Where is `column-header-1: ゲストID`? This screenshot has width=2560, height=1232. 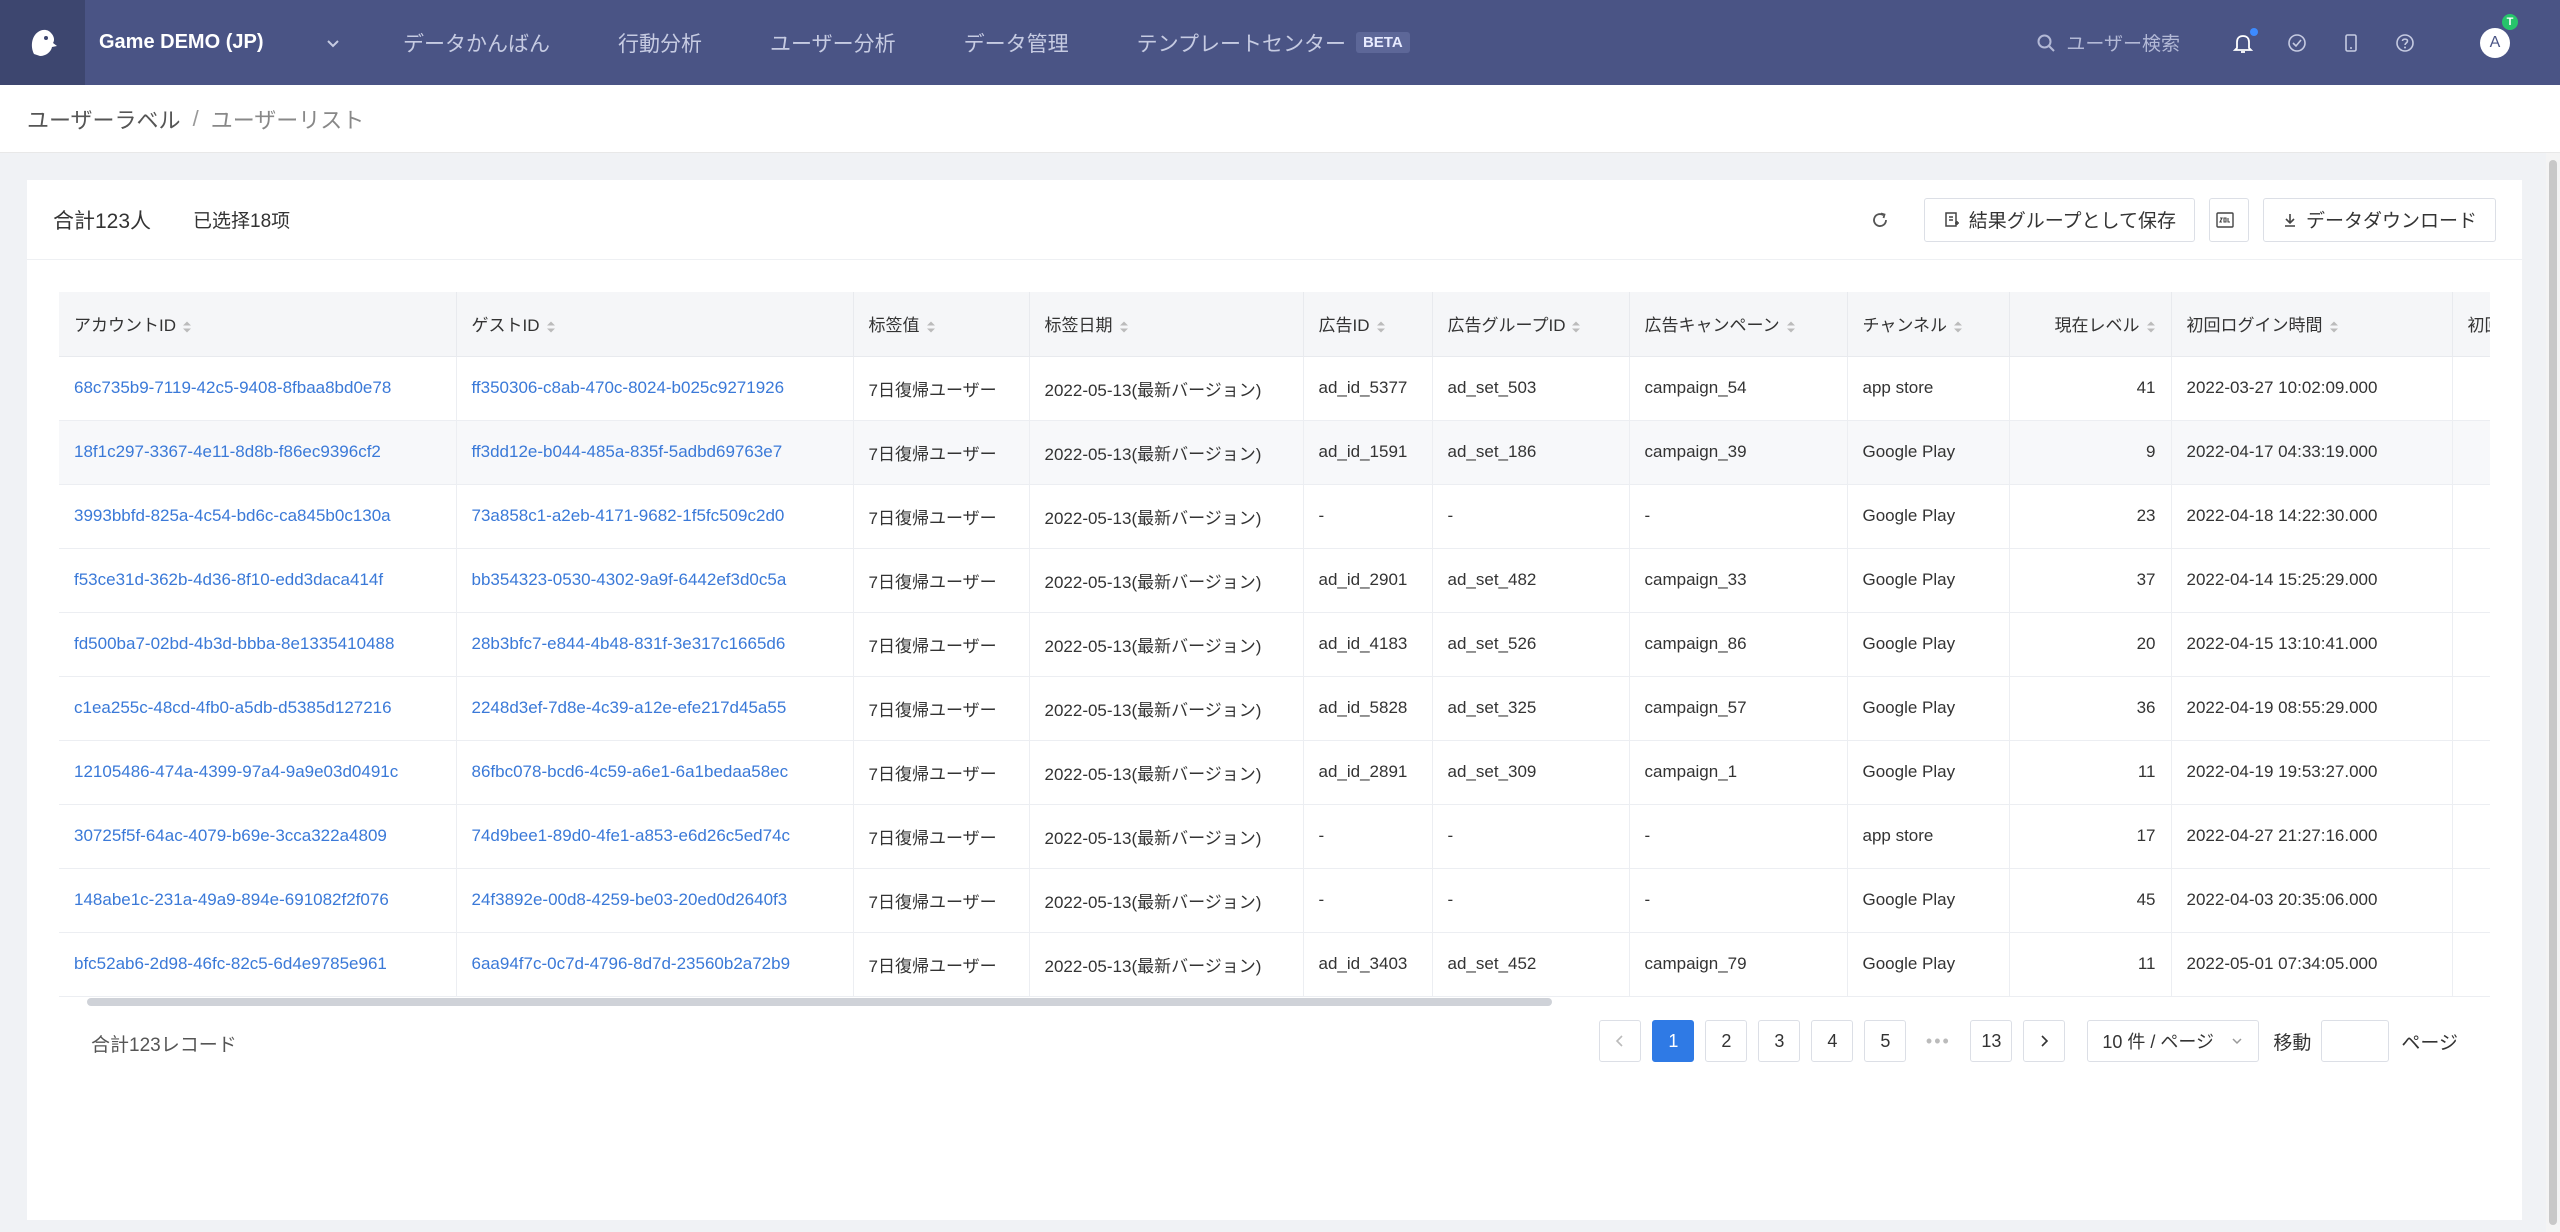
column-header-1: ゲストID is located at coordinates (655, 324).